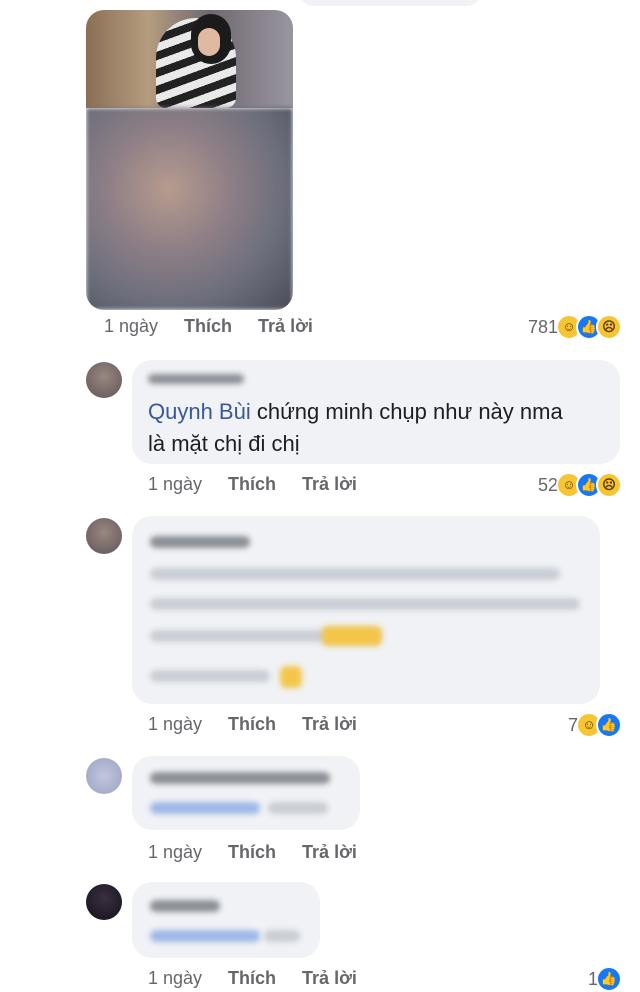  Describe the element at coordinates (390, 3) in the screenshot. I see `previous-comment-bubble` at that location.